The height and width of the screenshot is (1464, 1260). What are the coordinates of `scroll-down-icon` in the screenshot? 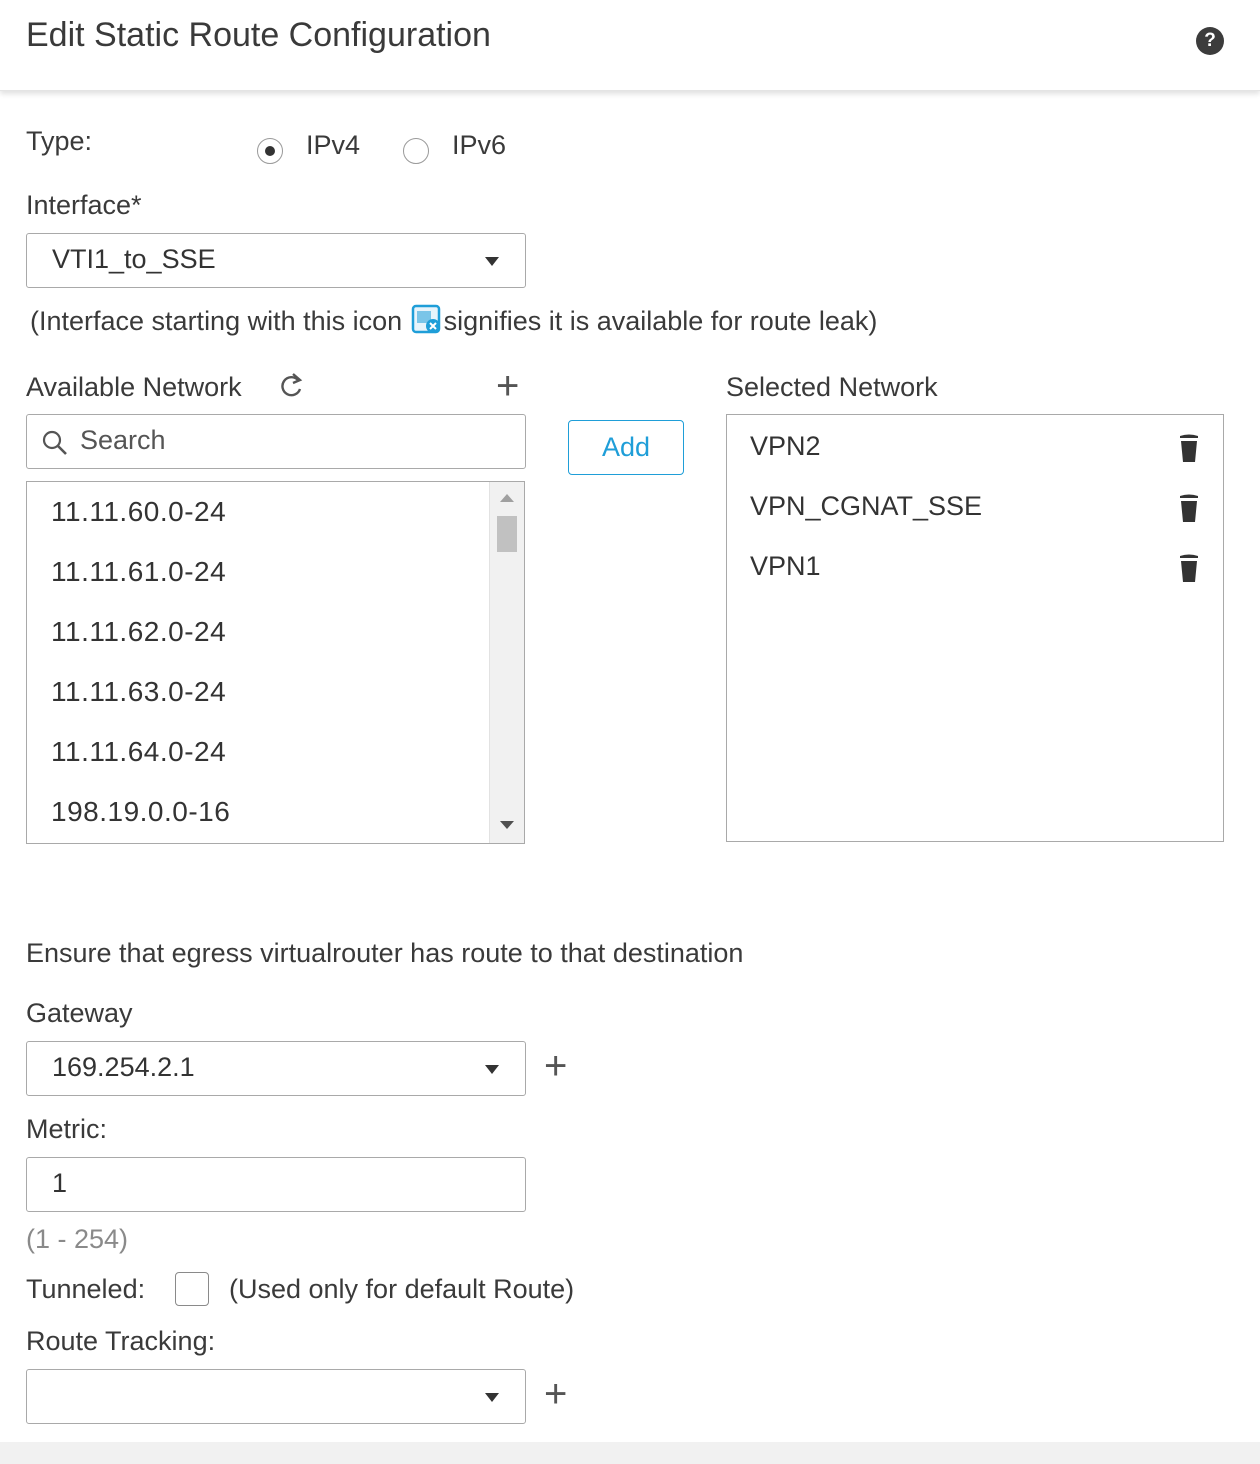 It's located at (507, 825).